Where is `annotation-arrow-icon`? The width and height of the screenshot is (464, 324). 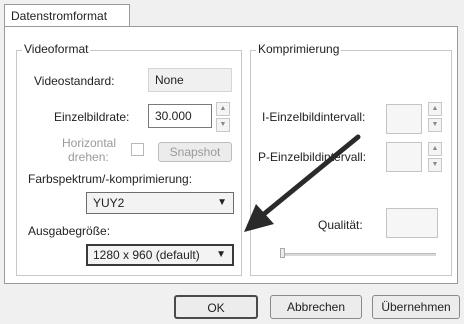
annotation-arrow-icon is located at coordinates (302, 183).